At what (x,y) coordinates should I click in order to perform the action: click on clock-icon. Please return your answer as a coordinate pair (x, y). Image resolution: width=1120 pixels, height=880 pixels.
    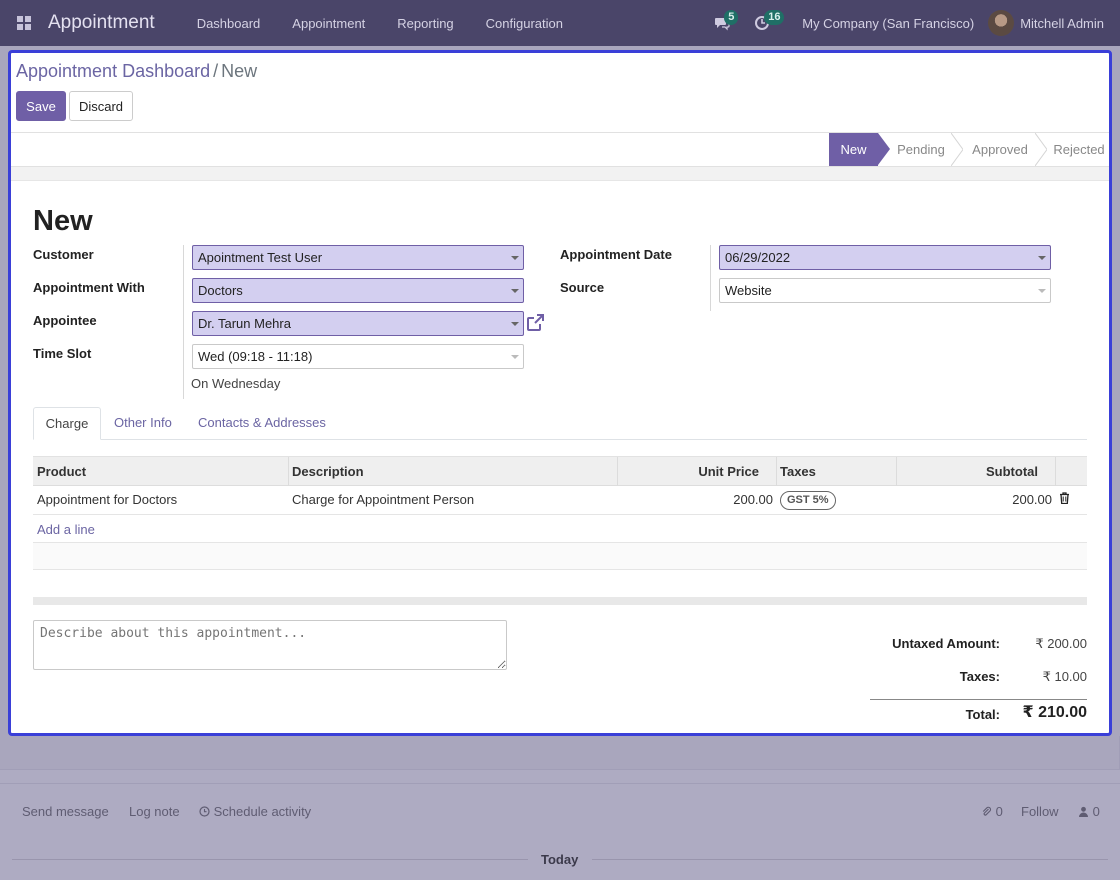
    Looking at the image, I should click on (204, 811).